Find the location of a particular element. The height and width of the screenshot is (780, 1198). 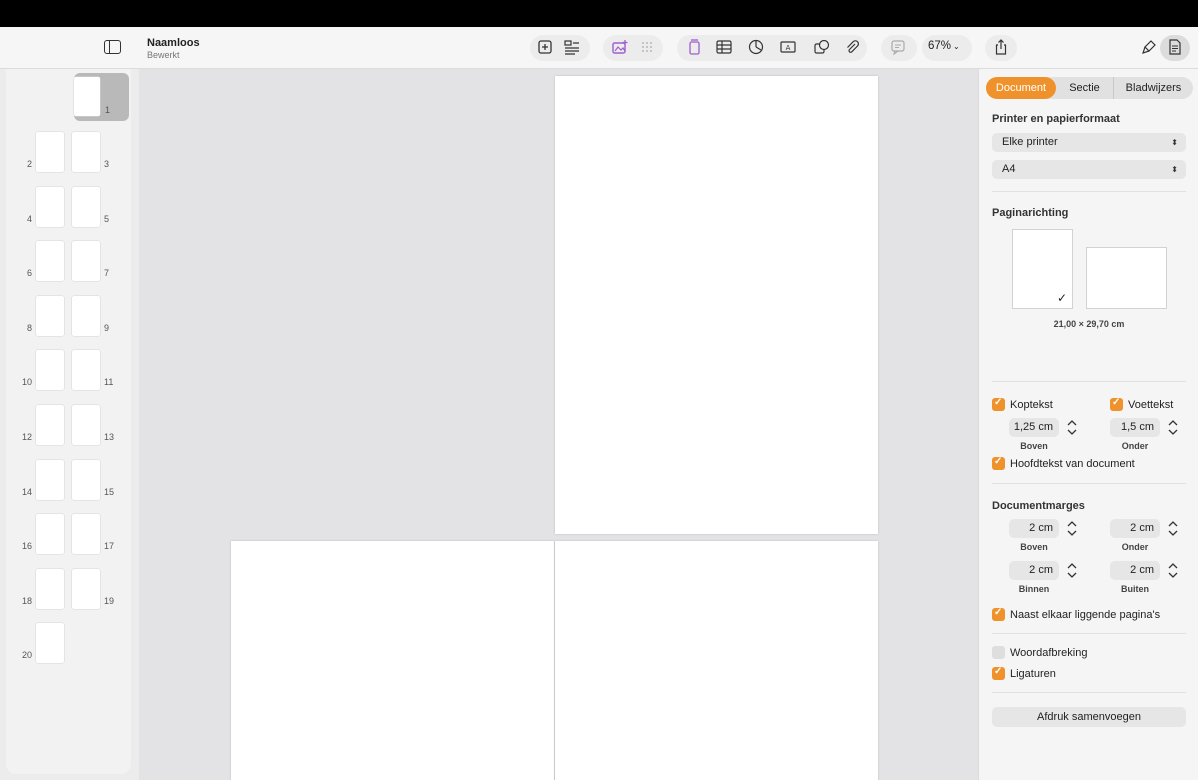

document-title: Naamloos is located at coordinates (173, 43).